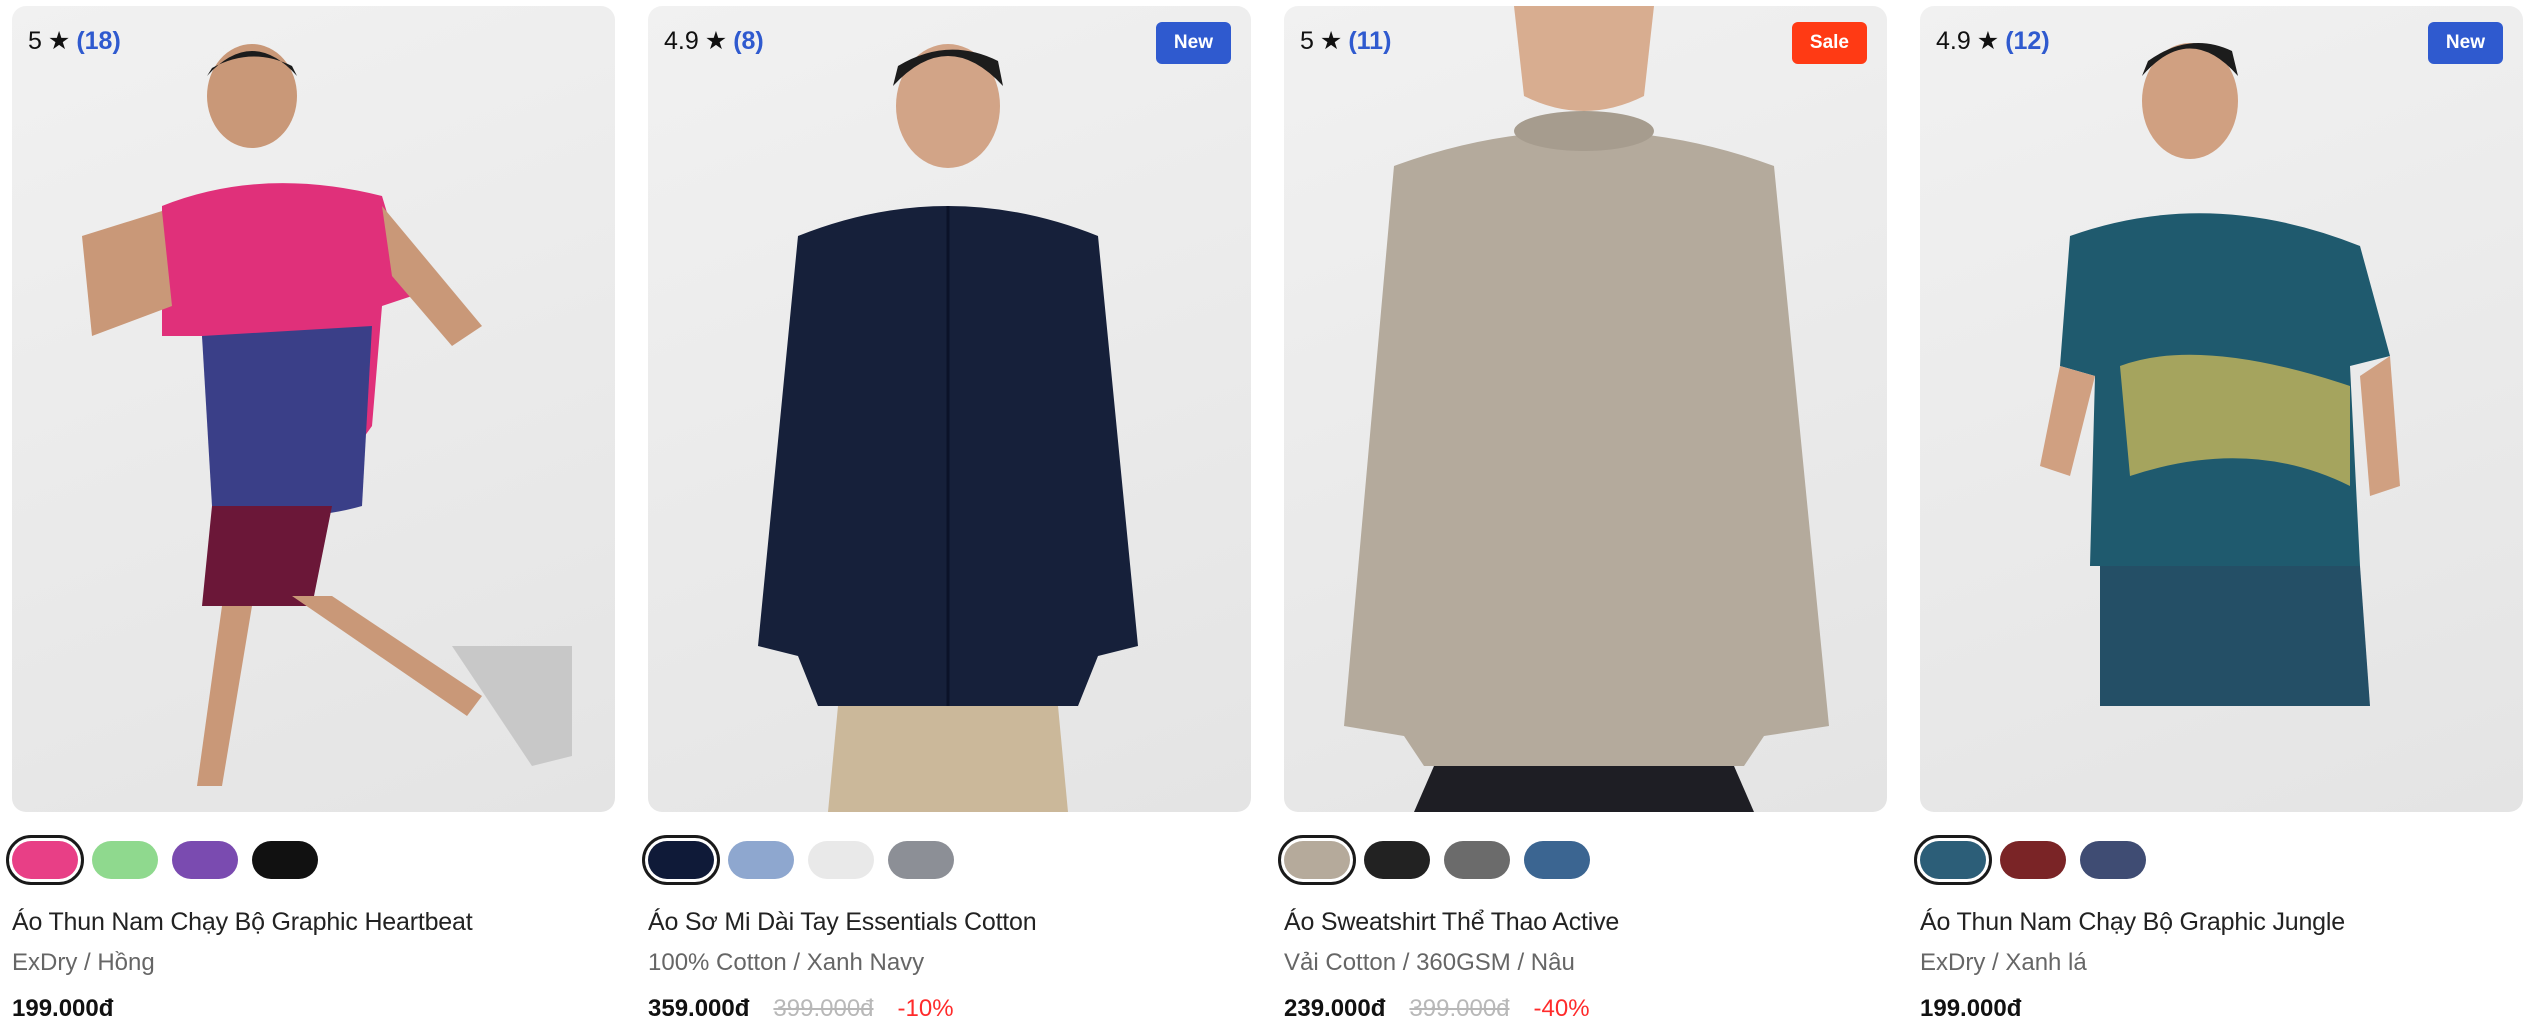  Describe the element at coordinates (98, 41) in the screenshot. I see `review-count: (18)` at that location.